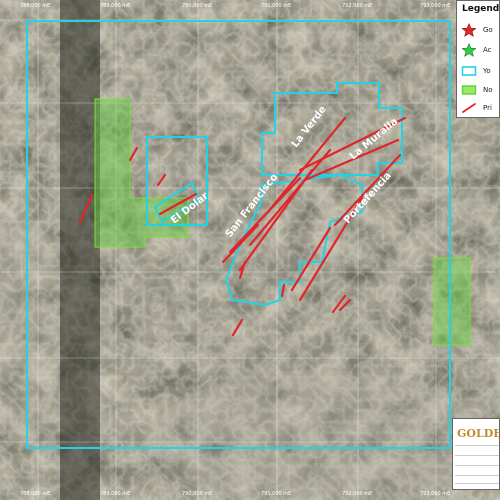  Describe the element at coordinates (357, 6) in the screenshot. I see `coord-top-5: 792,000 mE` at that location.